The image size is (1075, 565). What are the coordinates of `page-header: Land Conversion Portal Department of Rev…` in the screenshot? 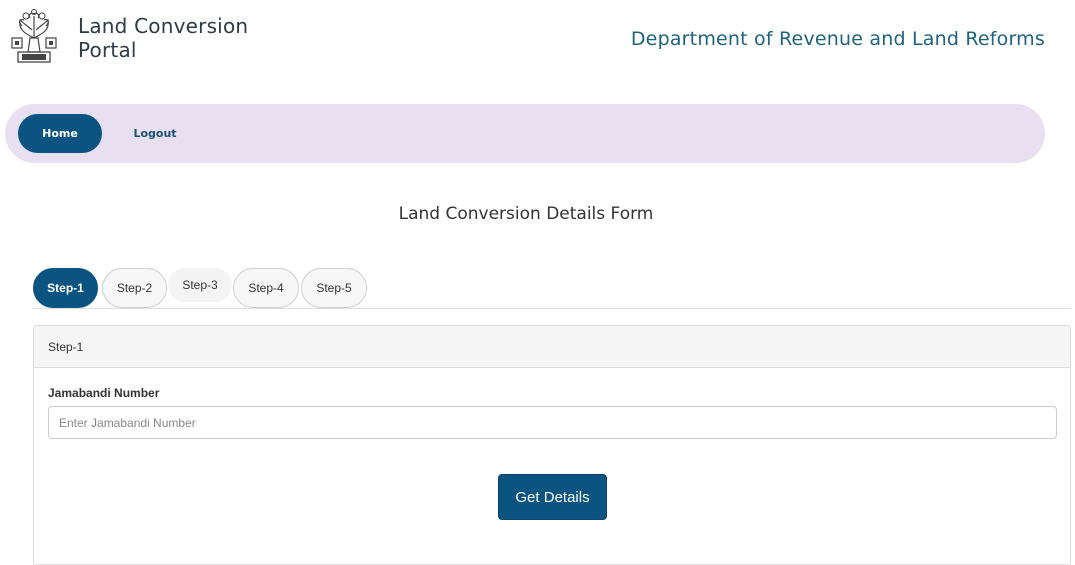 It's located at (537, 39).